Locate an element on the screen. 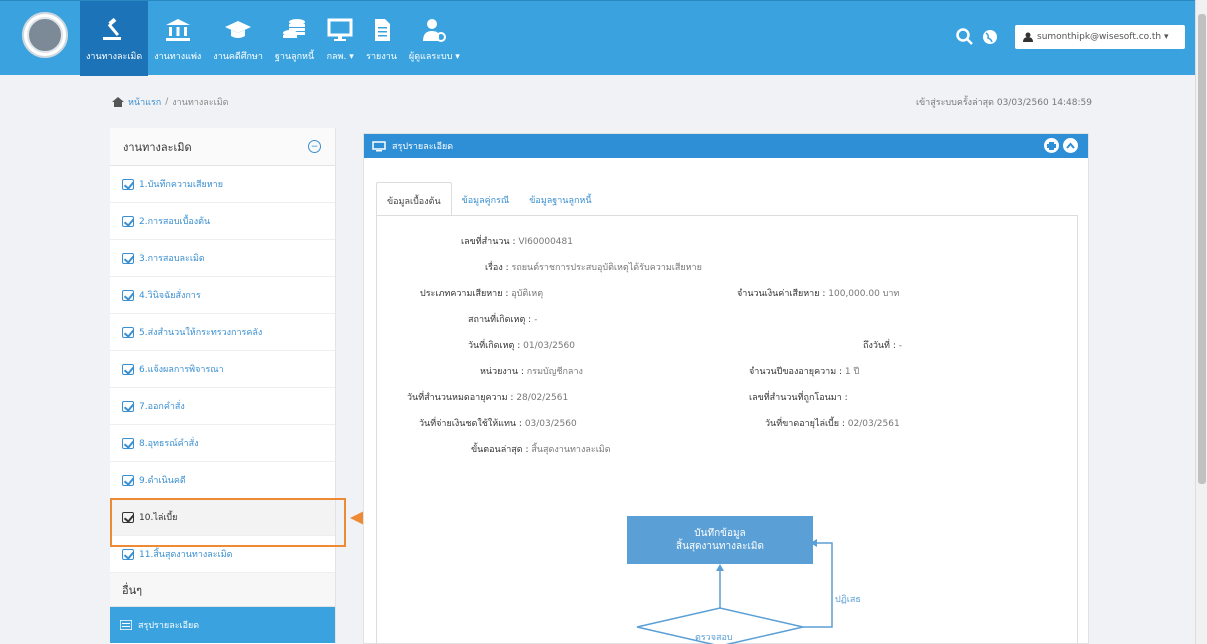  flow-label-reject: ปฏิเสธ is located at coordinates (848, 600).